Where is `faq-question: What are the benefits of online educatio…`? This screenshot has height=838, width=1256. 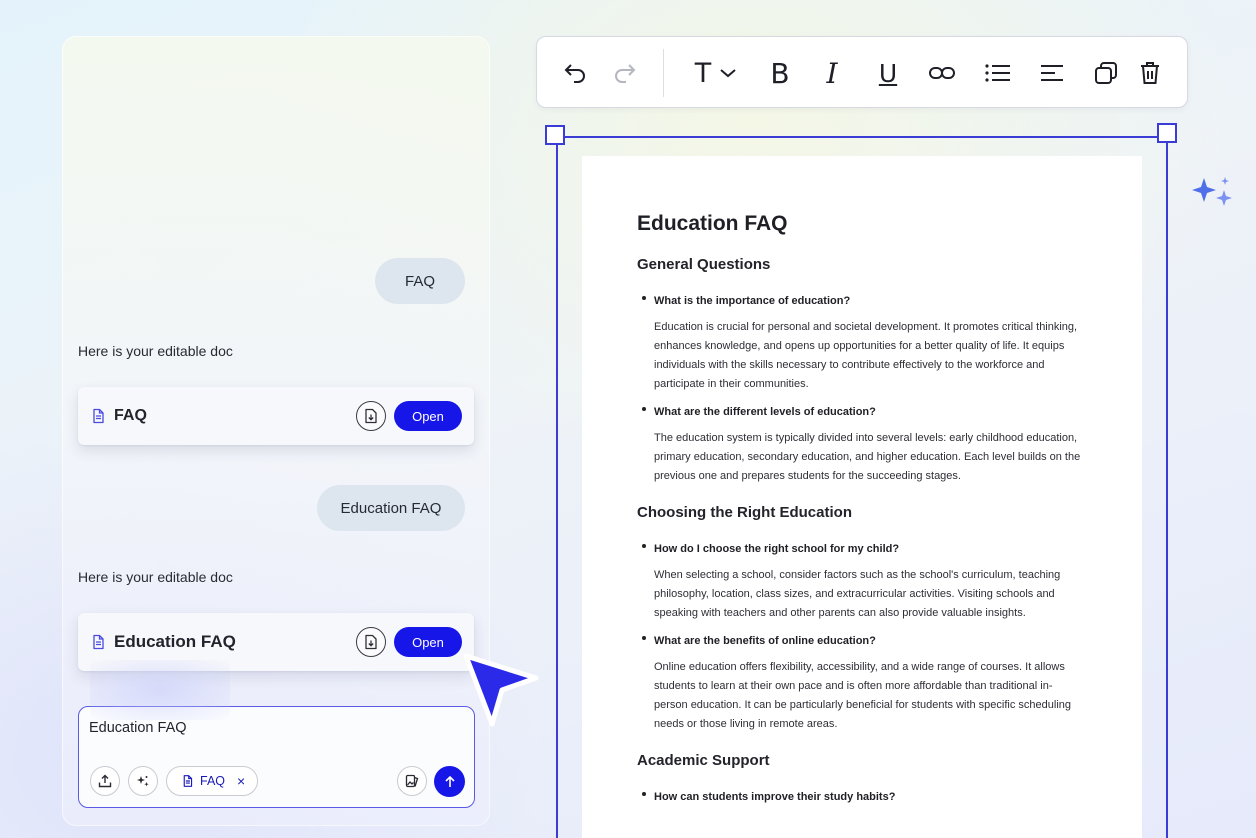
faq-question: What are the benefits of online educatio… is located at coordinates (861, 640).